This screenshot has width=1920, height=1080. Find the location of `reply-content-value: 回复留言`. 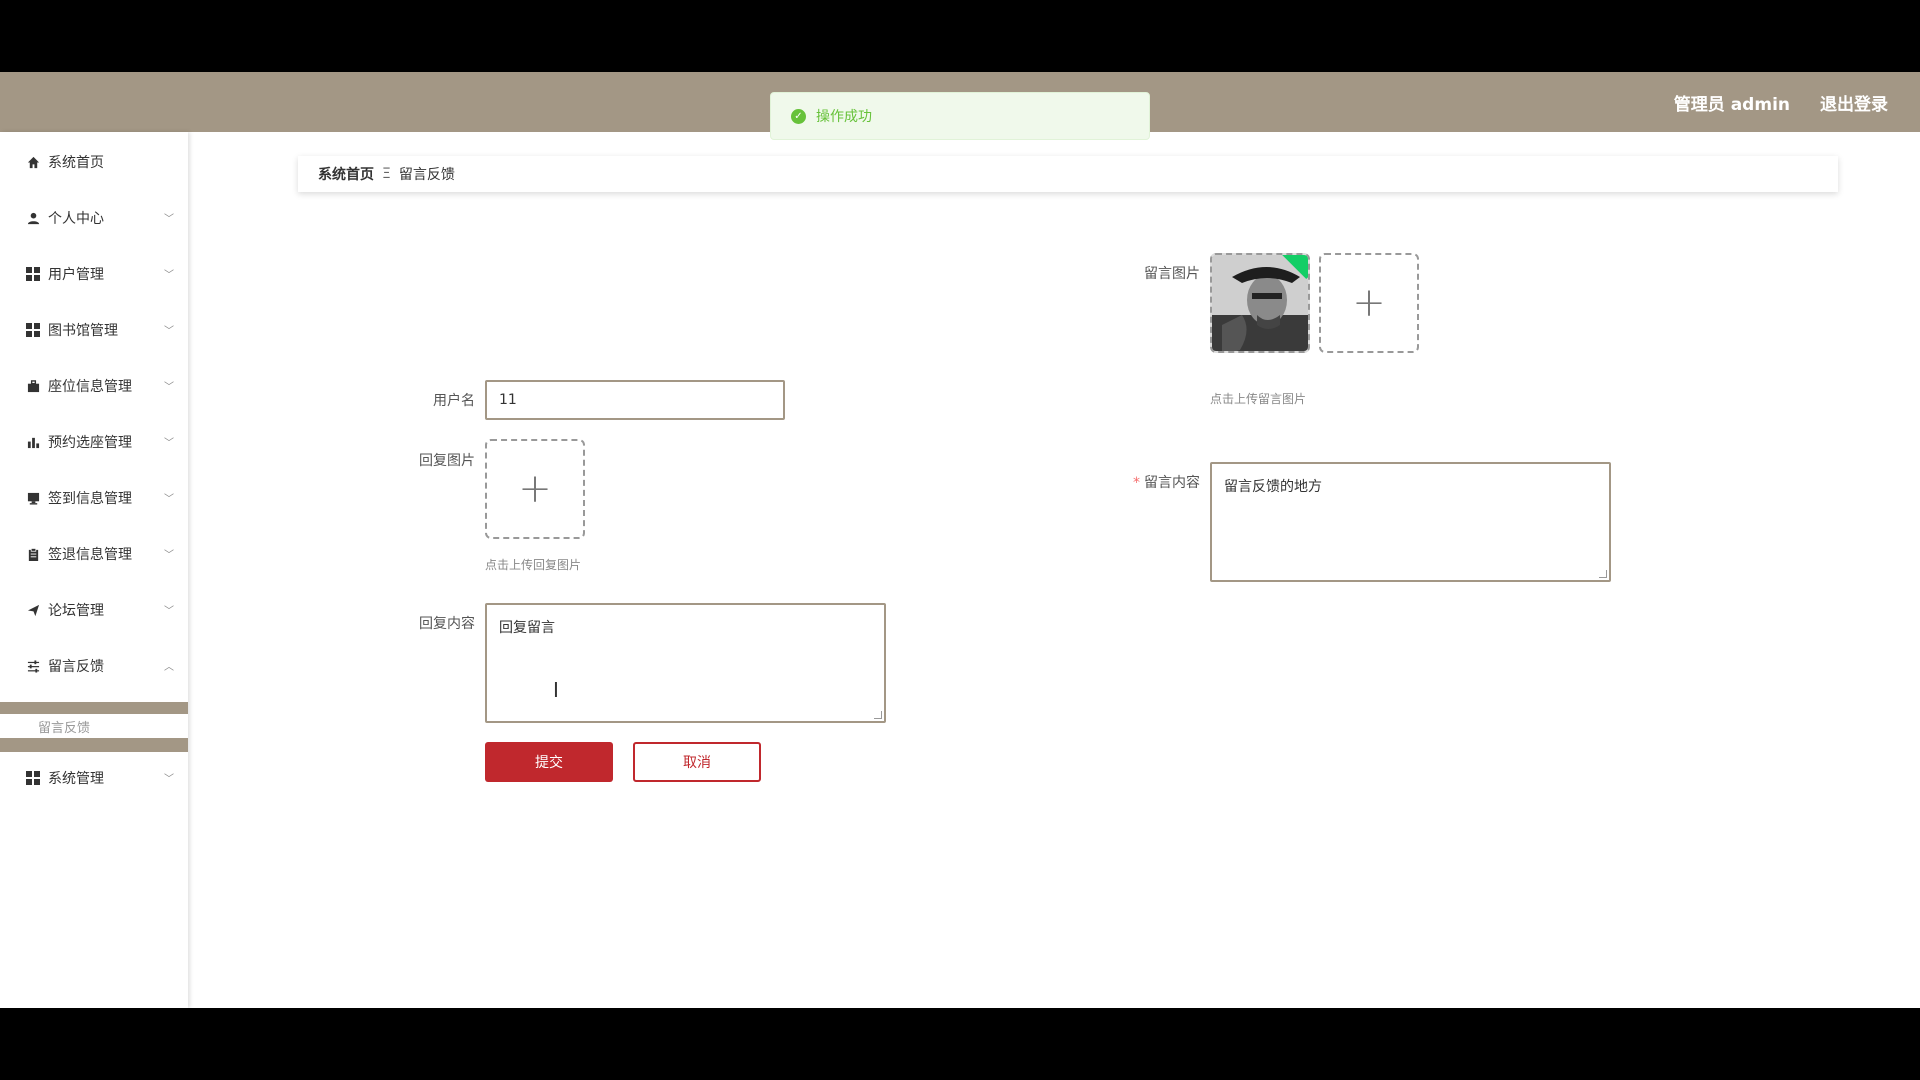

reply-content-value: 回复留言 is located at coordinates (527, 628).